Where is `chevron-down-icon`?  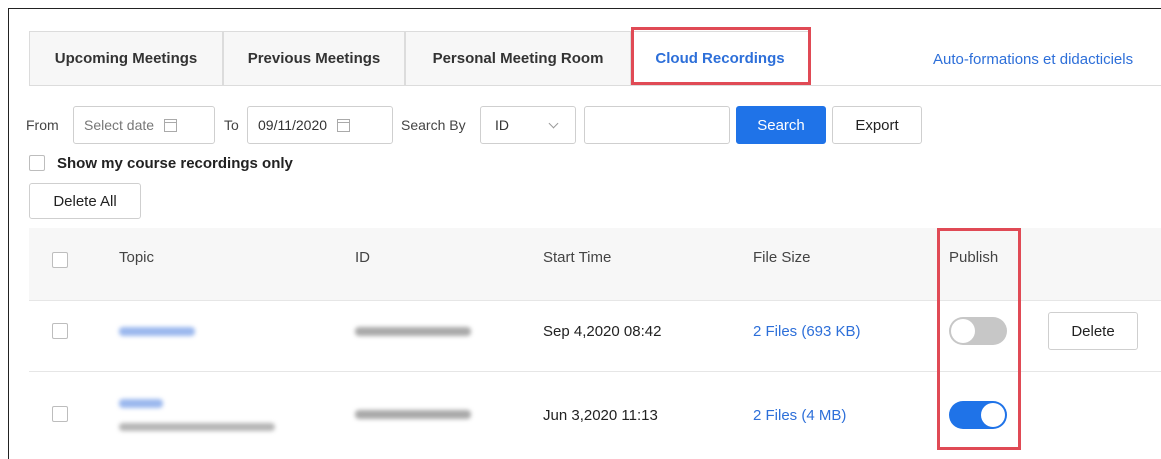
chevron-down-icon is located at coordinates (553, 123).